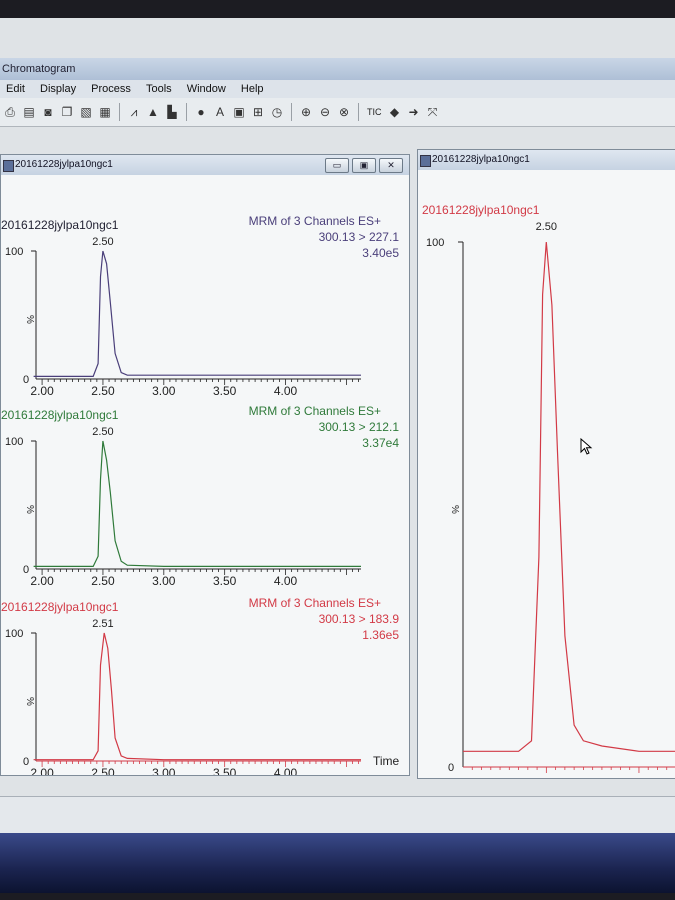 This screenshot has width=675, height=900. I want to click on panel-intensity: 3.40e5, so click(380, 253).